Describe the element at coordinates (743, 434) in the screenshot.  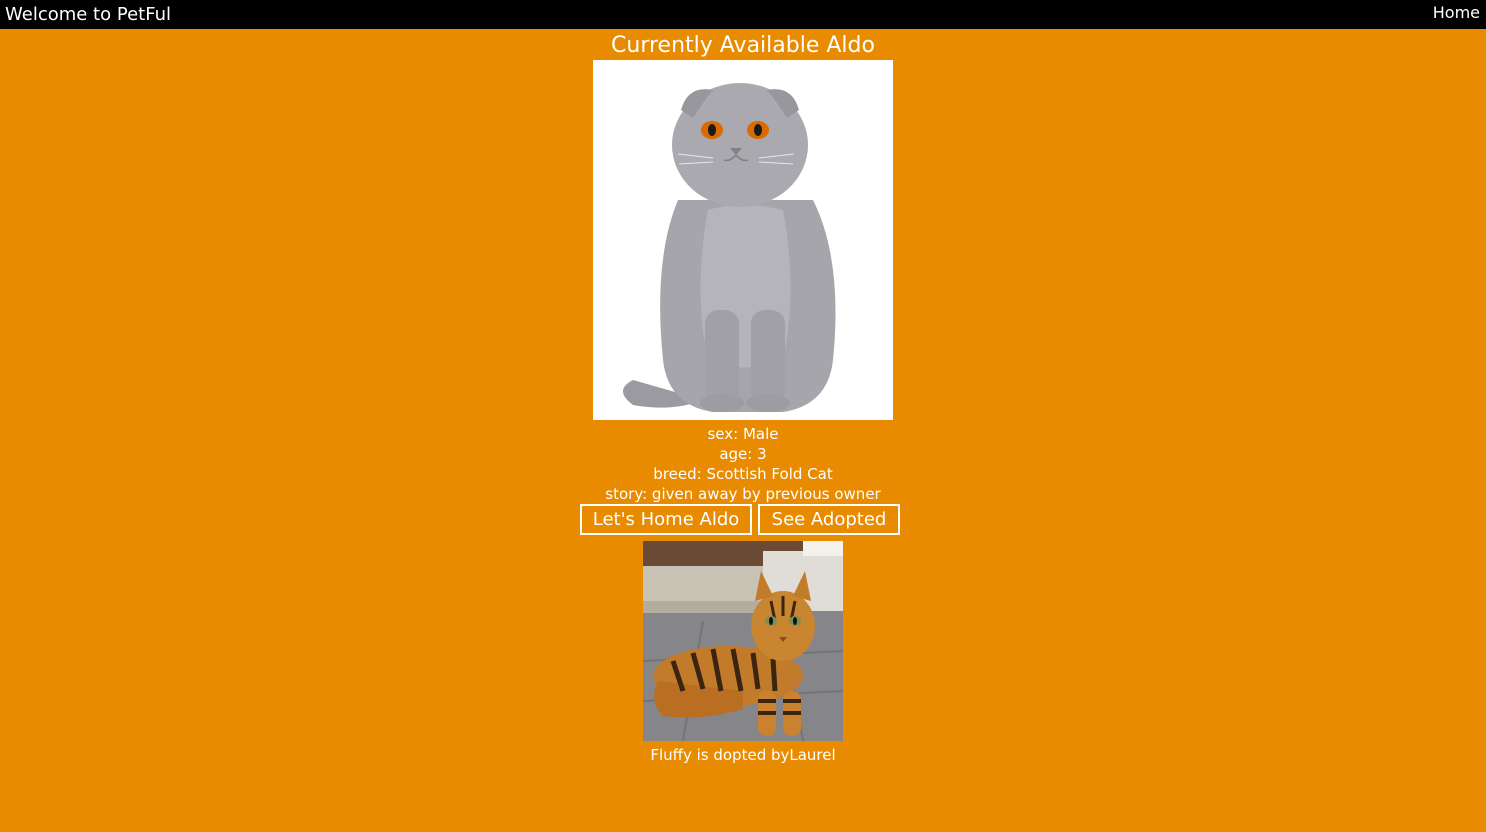
I see `pet-sex: sex: Male` at that location.